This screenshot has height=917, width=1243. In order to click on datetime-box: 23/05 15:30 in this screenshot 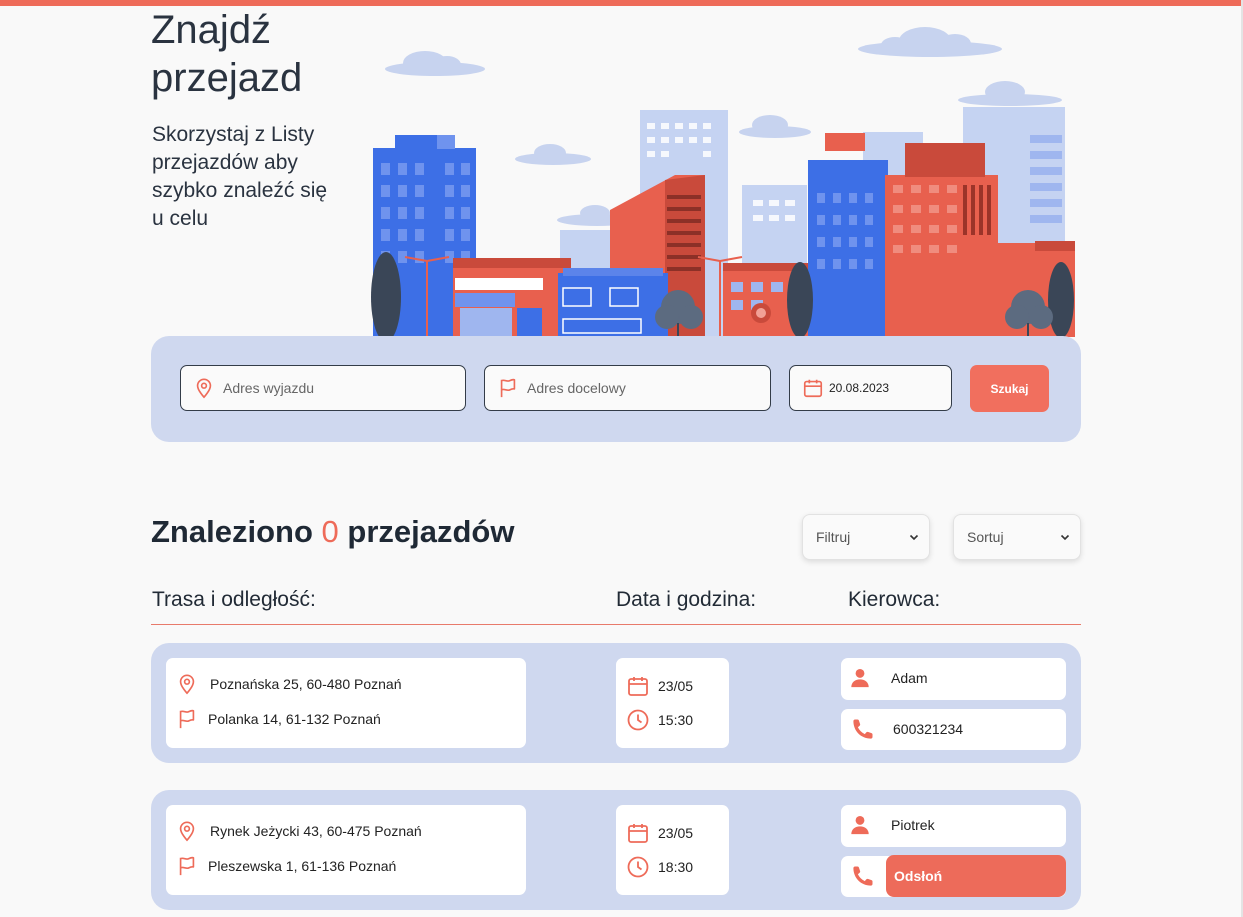, I will do `click(672, 703)`.